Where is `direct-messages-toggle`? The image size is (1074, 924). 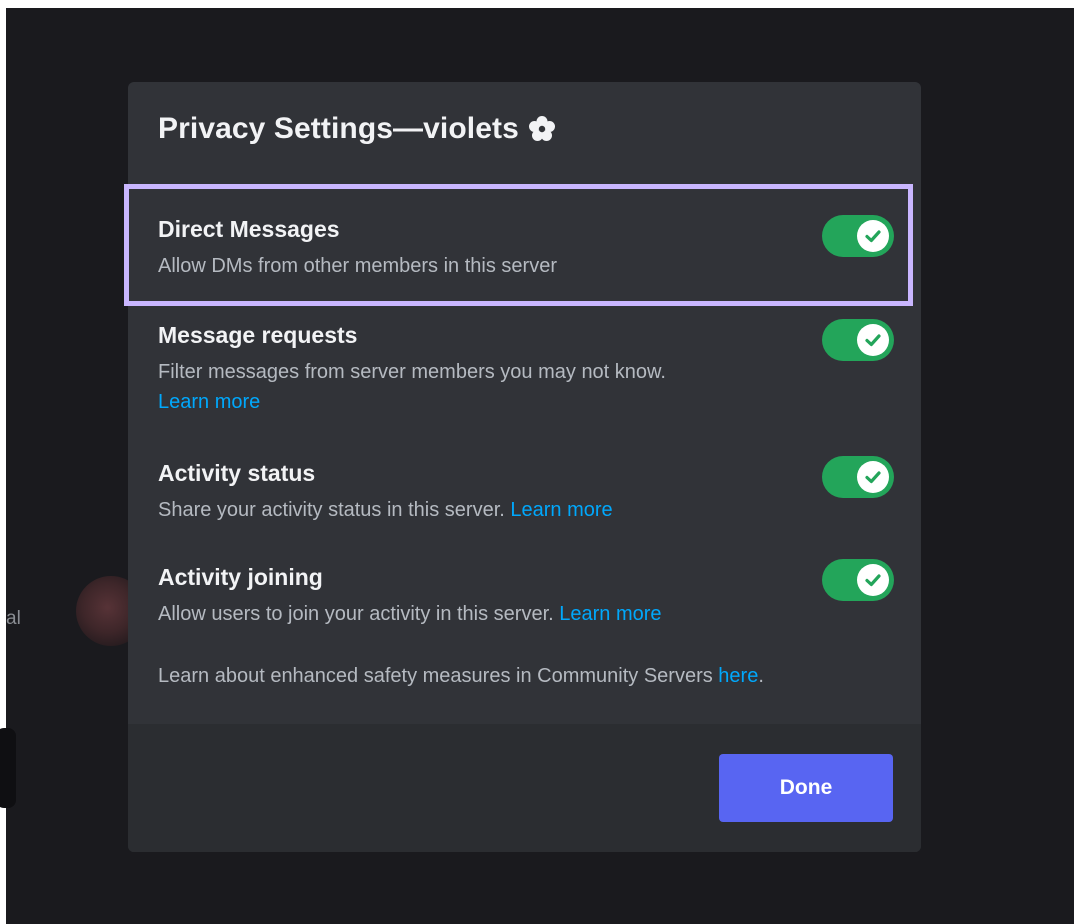
direct-messages-toggle is located at coordinates (858, 236).